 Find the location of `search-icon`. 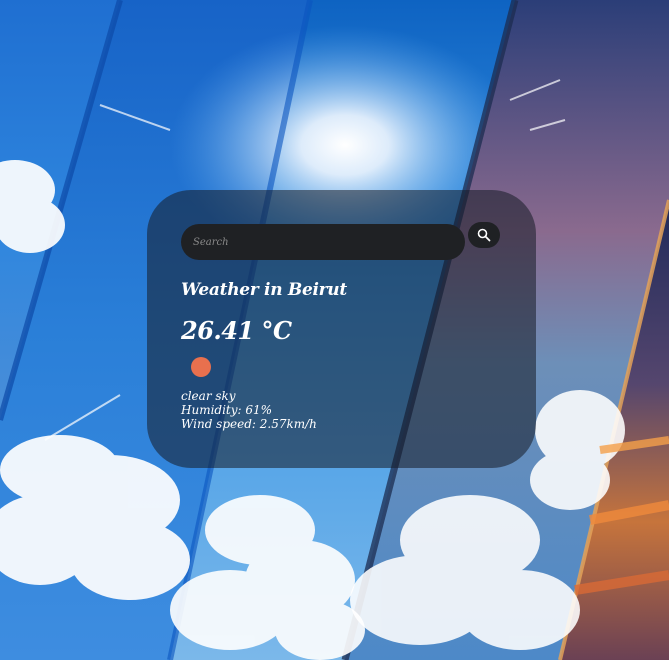

search-icon is located at coordinates (484, 235).